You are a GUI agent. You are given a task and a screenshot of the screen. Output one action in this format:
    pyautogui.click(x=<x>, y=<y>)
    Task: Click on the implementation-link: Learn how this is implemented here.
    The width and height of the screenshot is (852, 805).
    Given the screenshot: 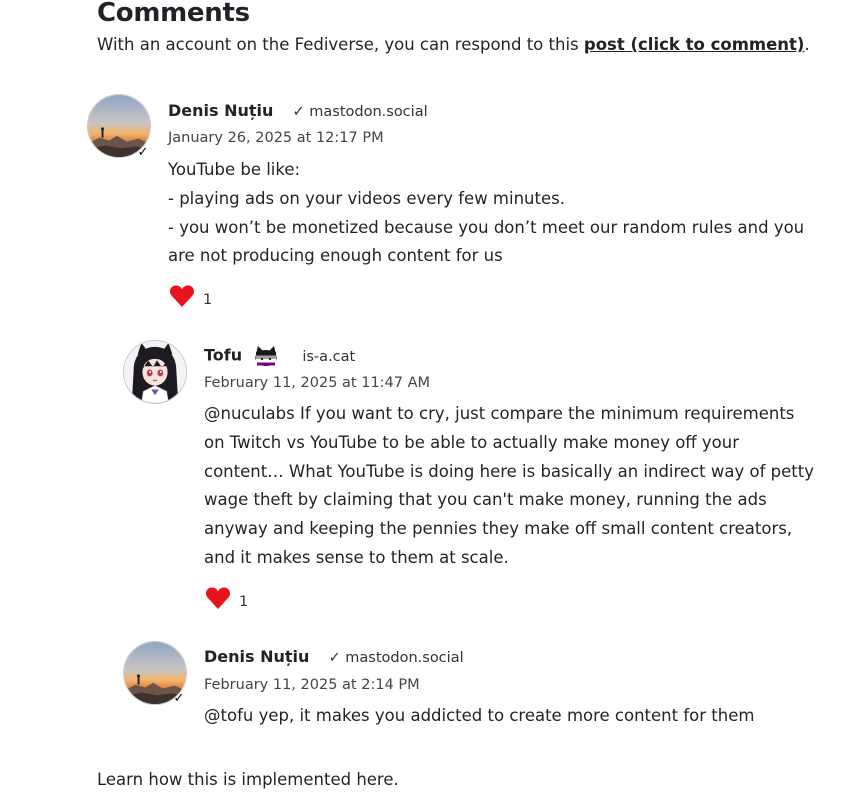 What is the action you would take?
    pyautogui.click(x=248, y=779)
    